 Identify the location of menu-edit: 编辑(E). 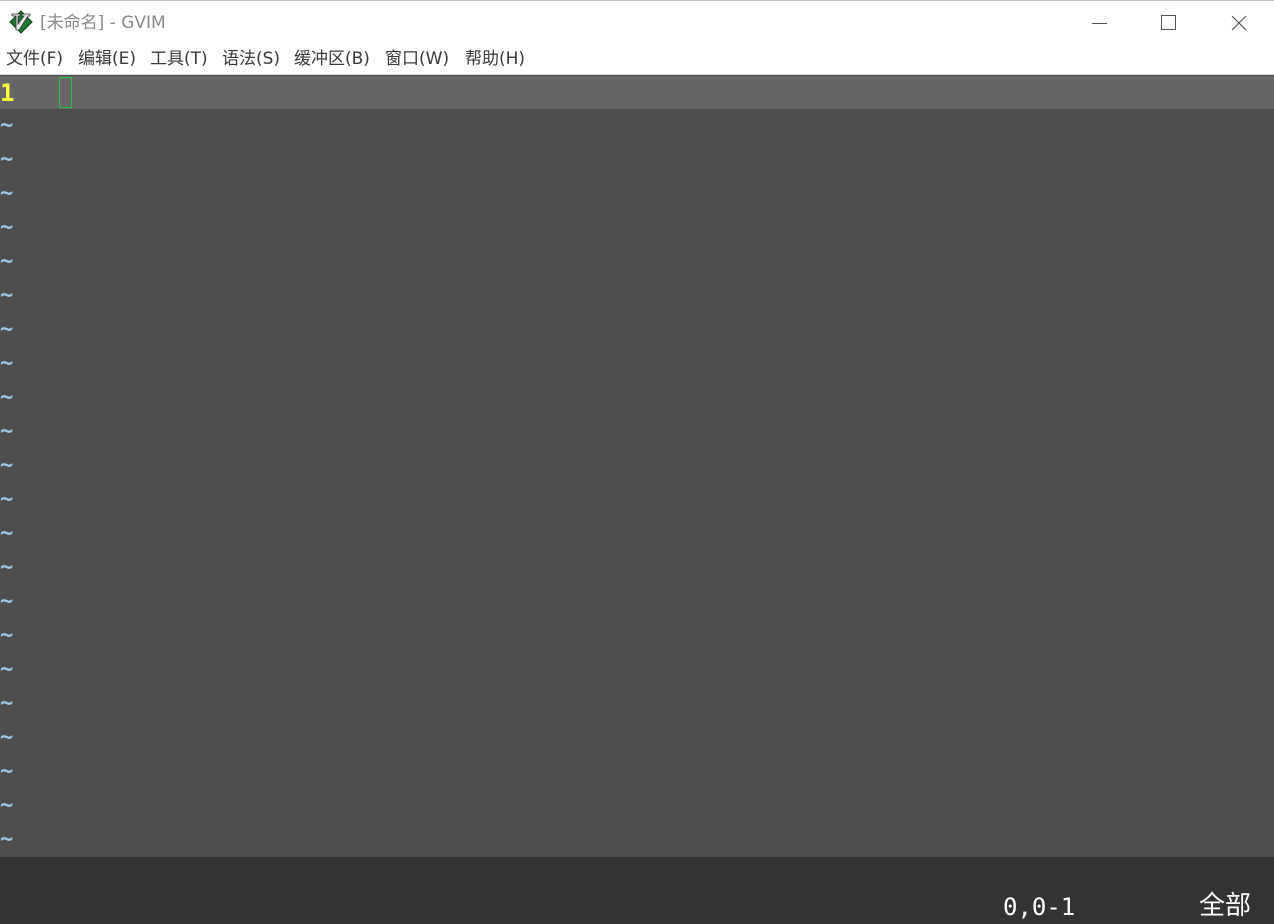
(107, 59).